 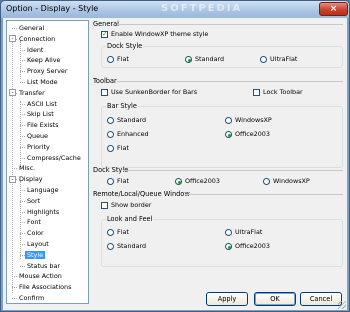 I want to click on section-remote-window-title: Remote/Local/Queue Window, so click(x=141, y=194).